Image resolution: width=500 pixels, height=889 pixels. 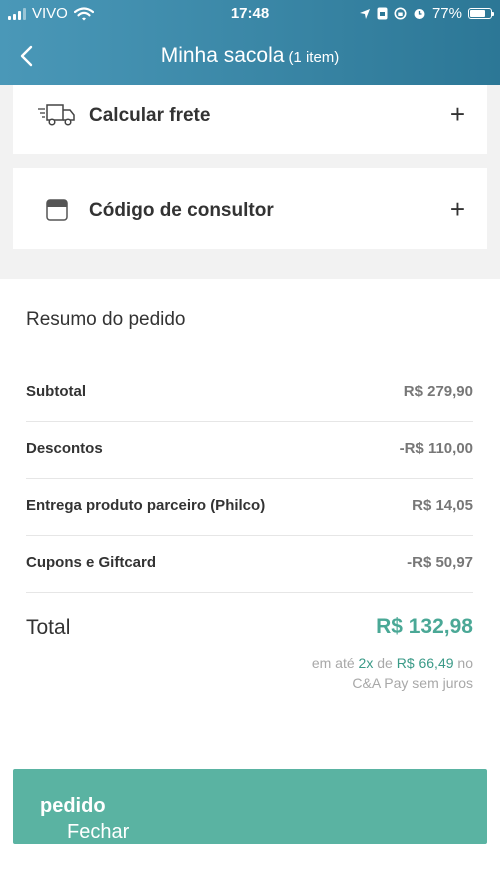 I want to click on close-order-button: Fechar pedido, so click(x=250, y=806).